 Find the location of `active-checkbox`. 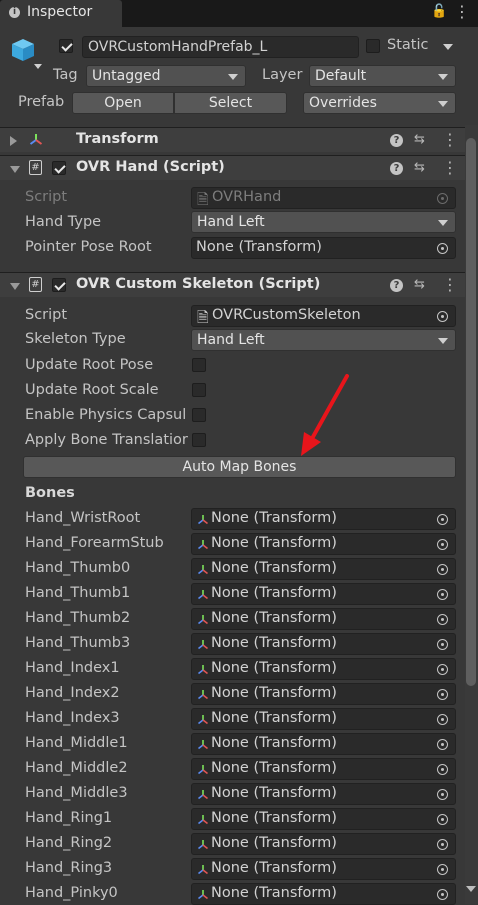

active-checkbox is located at coordinates (66, 46).